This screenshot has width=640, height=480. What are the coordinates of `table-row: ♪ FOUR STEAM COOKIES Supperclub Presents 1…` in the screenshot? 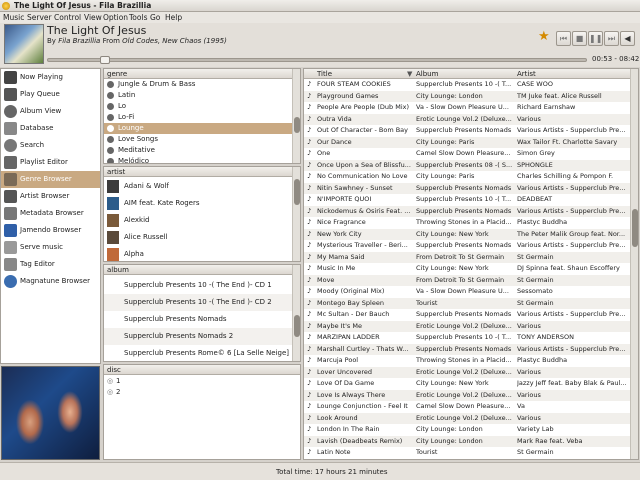 It's located at (467, 85).